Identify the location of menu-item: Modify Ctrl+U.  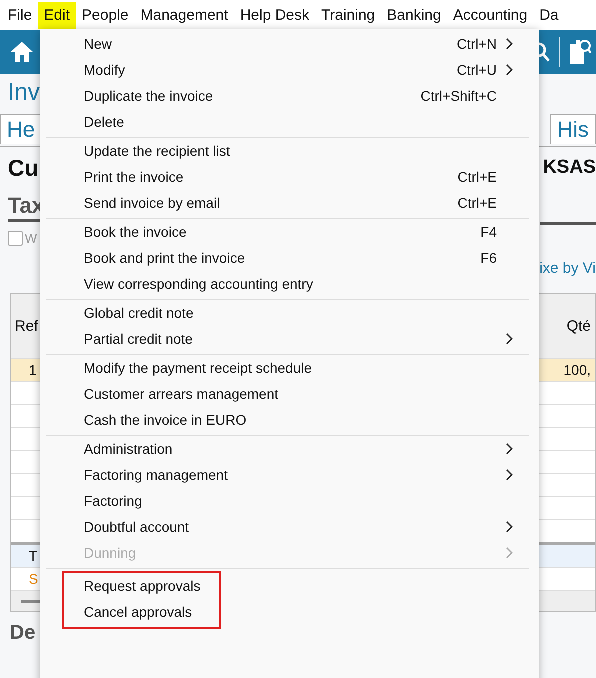
(287, 70).